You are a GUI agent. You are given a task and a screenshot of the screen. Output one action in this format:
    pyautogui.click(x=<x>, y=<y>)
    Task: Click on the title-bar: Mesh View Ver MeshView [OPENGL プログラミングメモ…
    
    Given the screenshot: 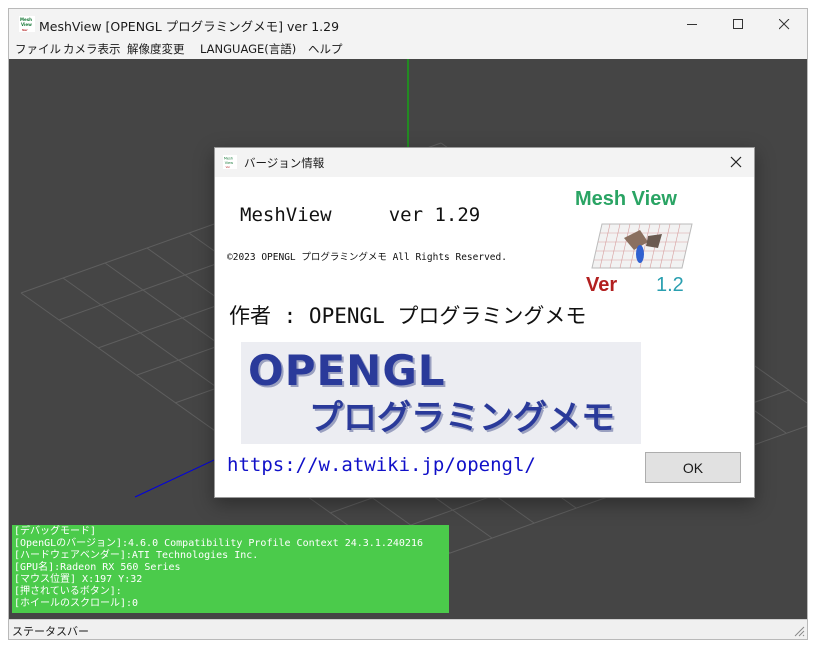 What is the action you would take?
    pyautogui.click(x=408, y=24)
    